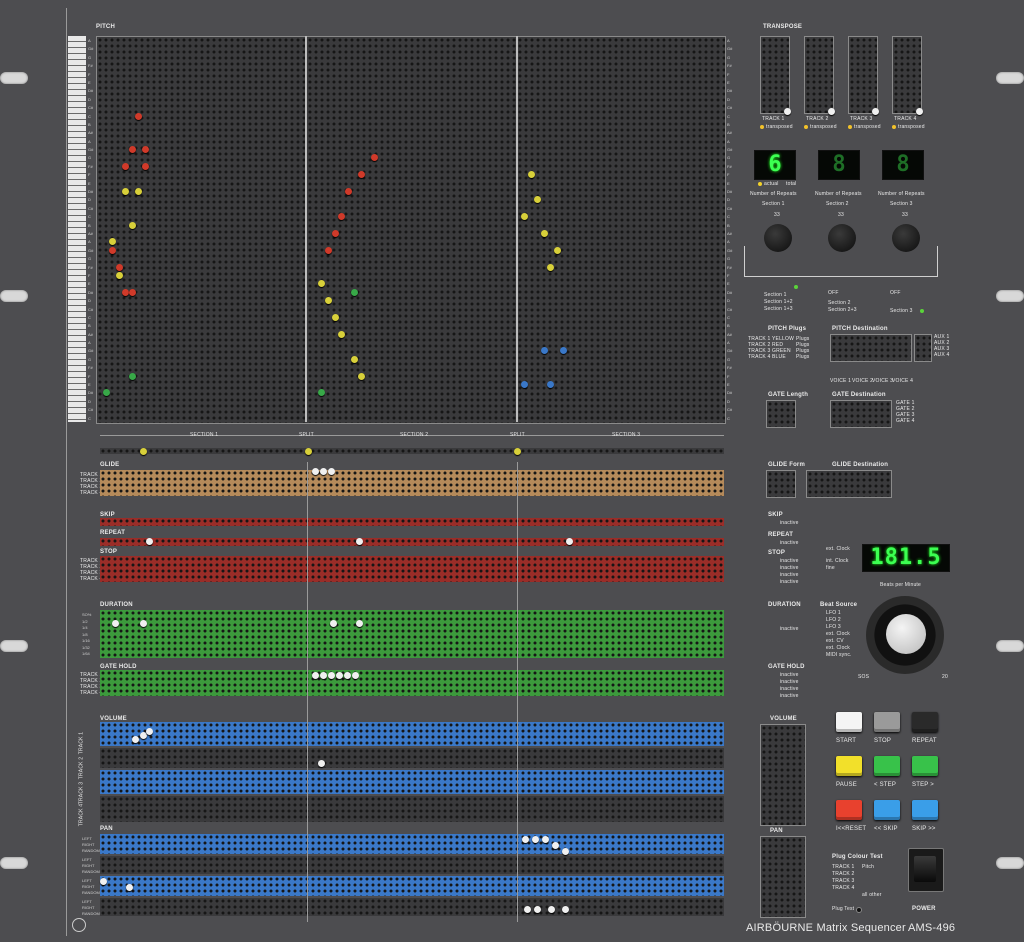  Describe the element at coordinates (859, 910) in the screenshot. I see `plug-test-socket` at that location.